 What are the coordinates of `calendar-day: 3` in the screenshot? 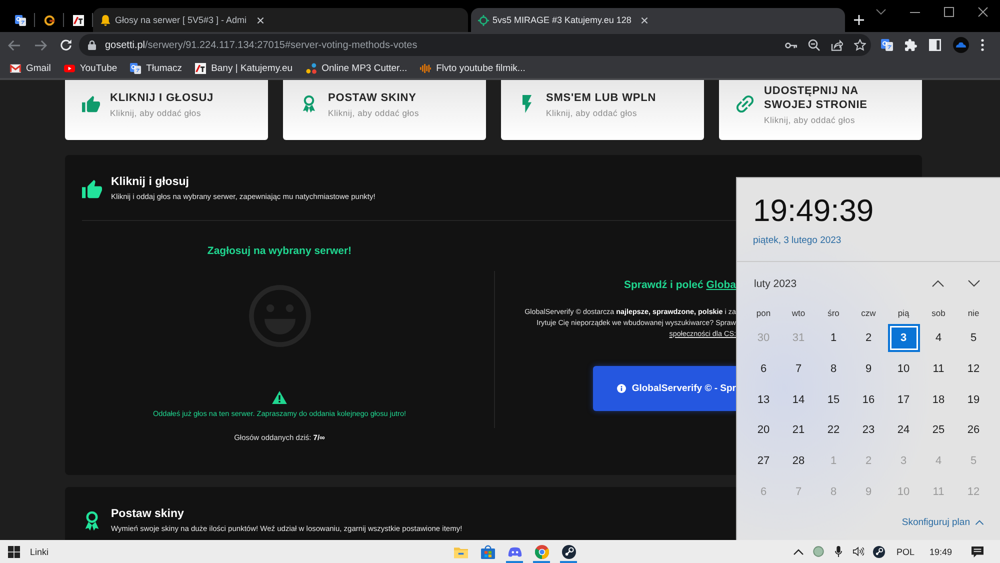 It's located at (904, 338).